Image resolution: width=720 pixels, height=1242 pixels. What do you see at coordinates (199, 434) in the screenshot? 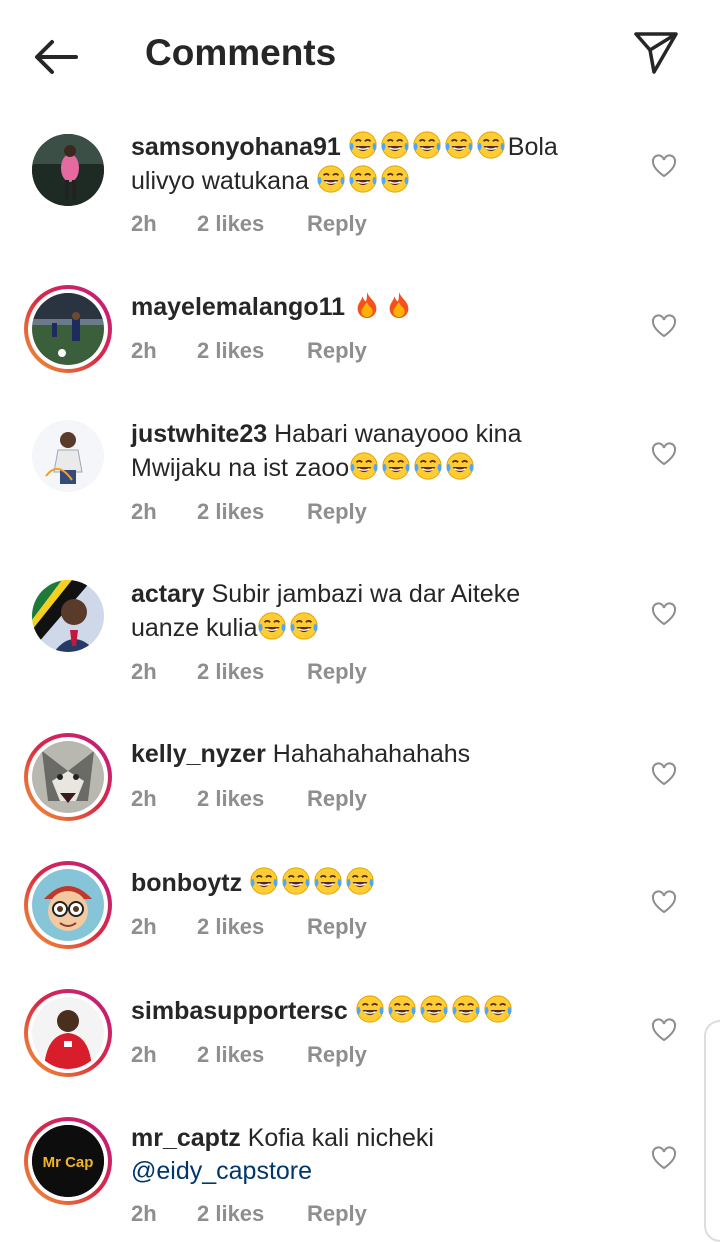
I see `comment-username: justwhite23` at bounding box center [199, 434].